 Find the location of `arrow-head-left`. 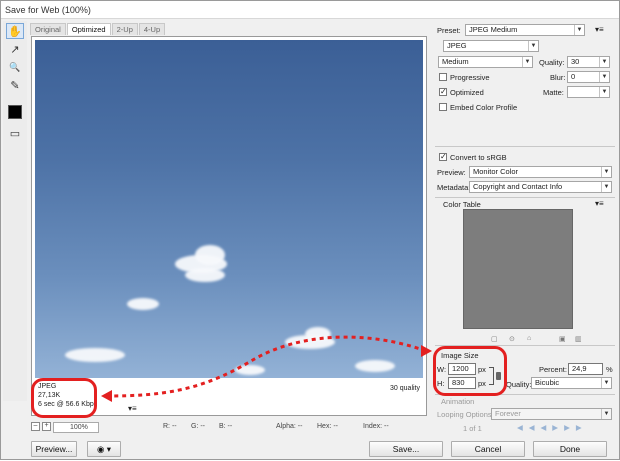

arrow-head-left is located at coordinates (106, 396).